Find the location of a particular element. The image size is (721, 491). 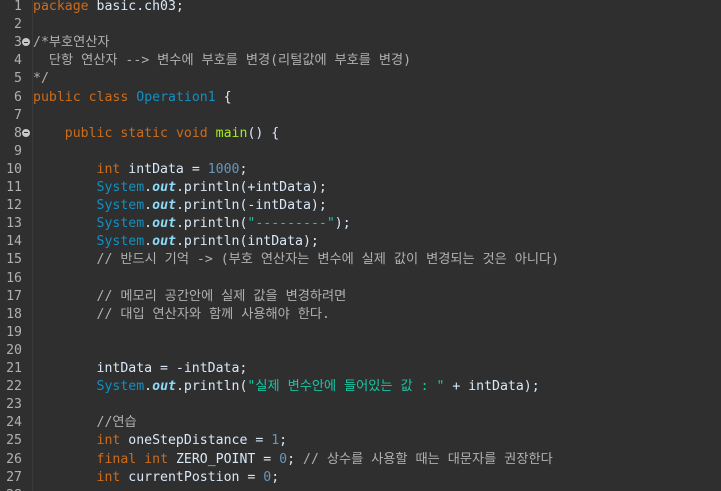

code-line: 13 System.out.println("---------"); is located at coordinates (360, 224).